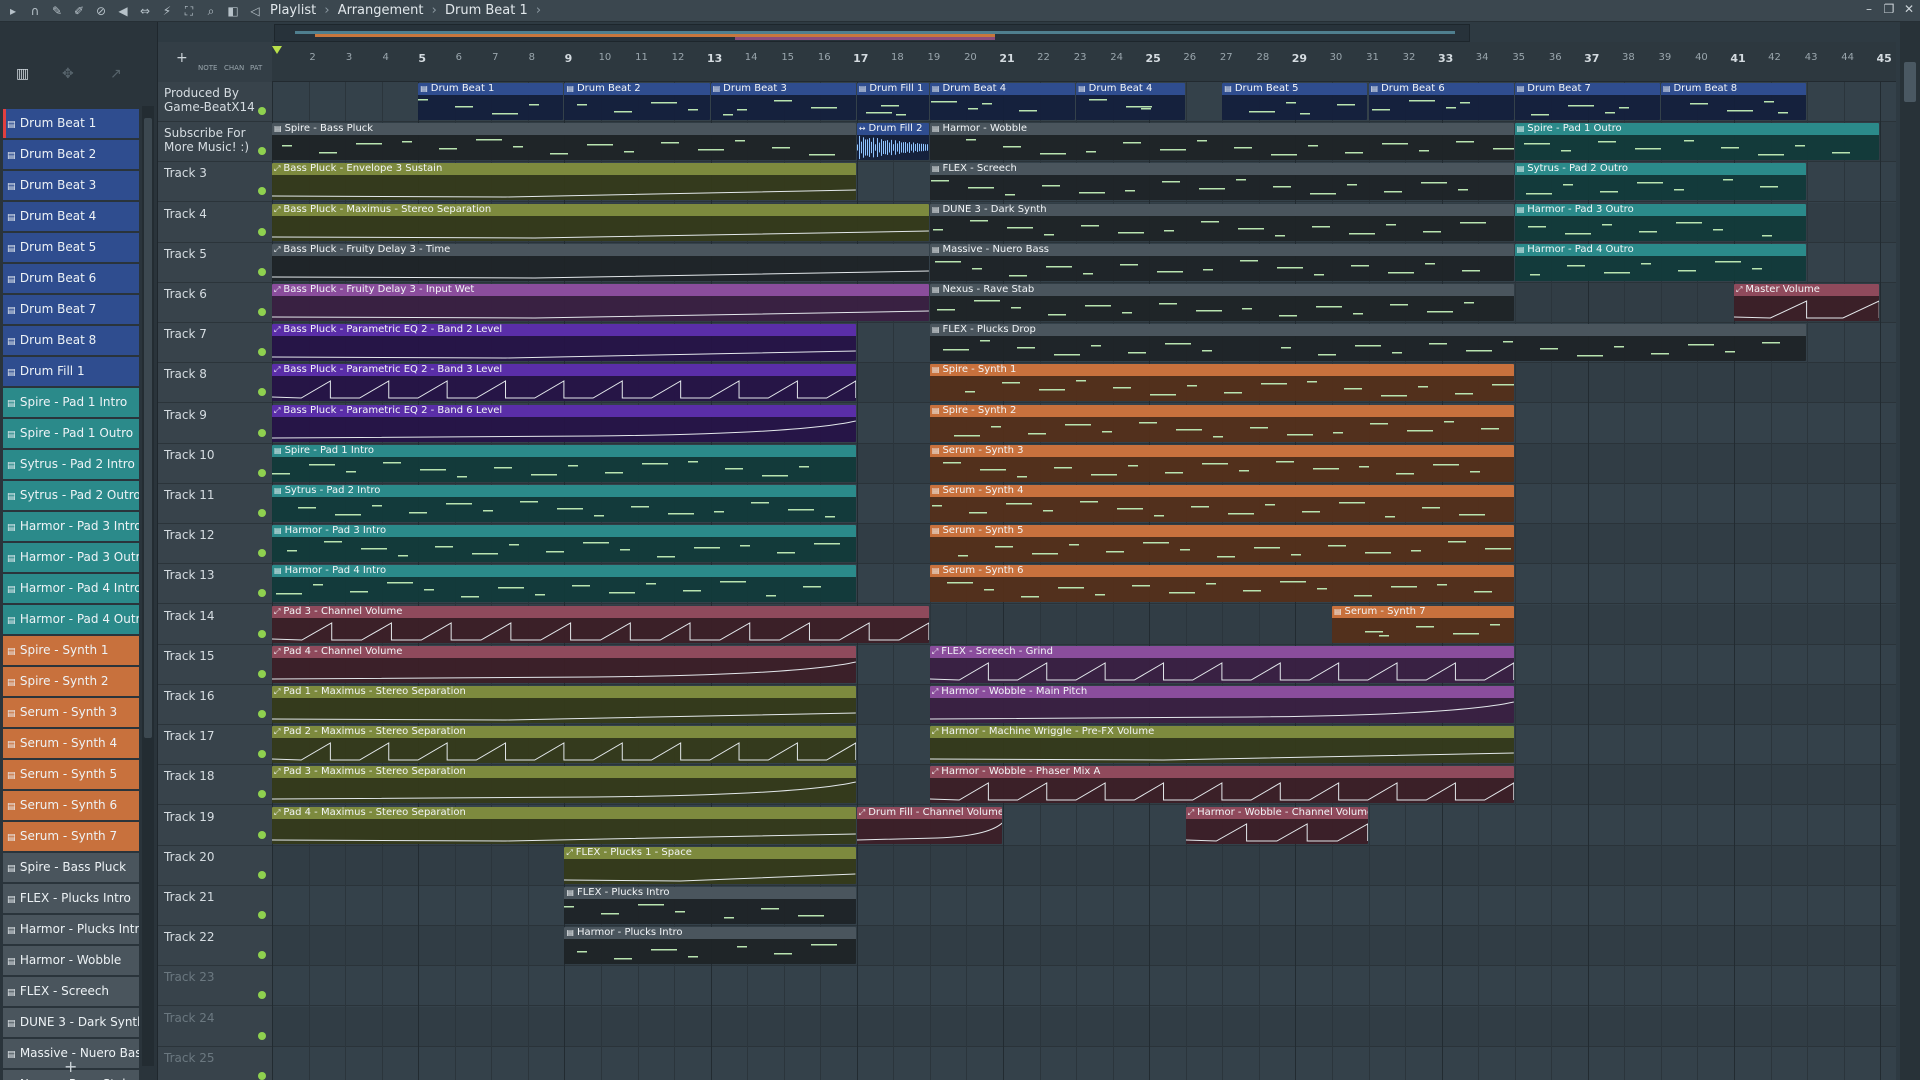 The image size is (1920, 1080). Describe the element at coordinates (215, 1063) in the screenshot. I see `track-header: Track 25` at that location.